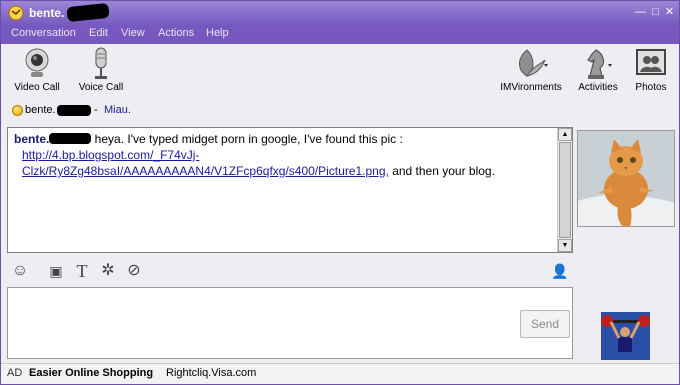 This screenshot has width=680, height=385. I want to click on ad-source: Rightcliq.Visa.com, so click(211, 373).